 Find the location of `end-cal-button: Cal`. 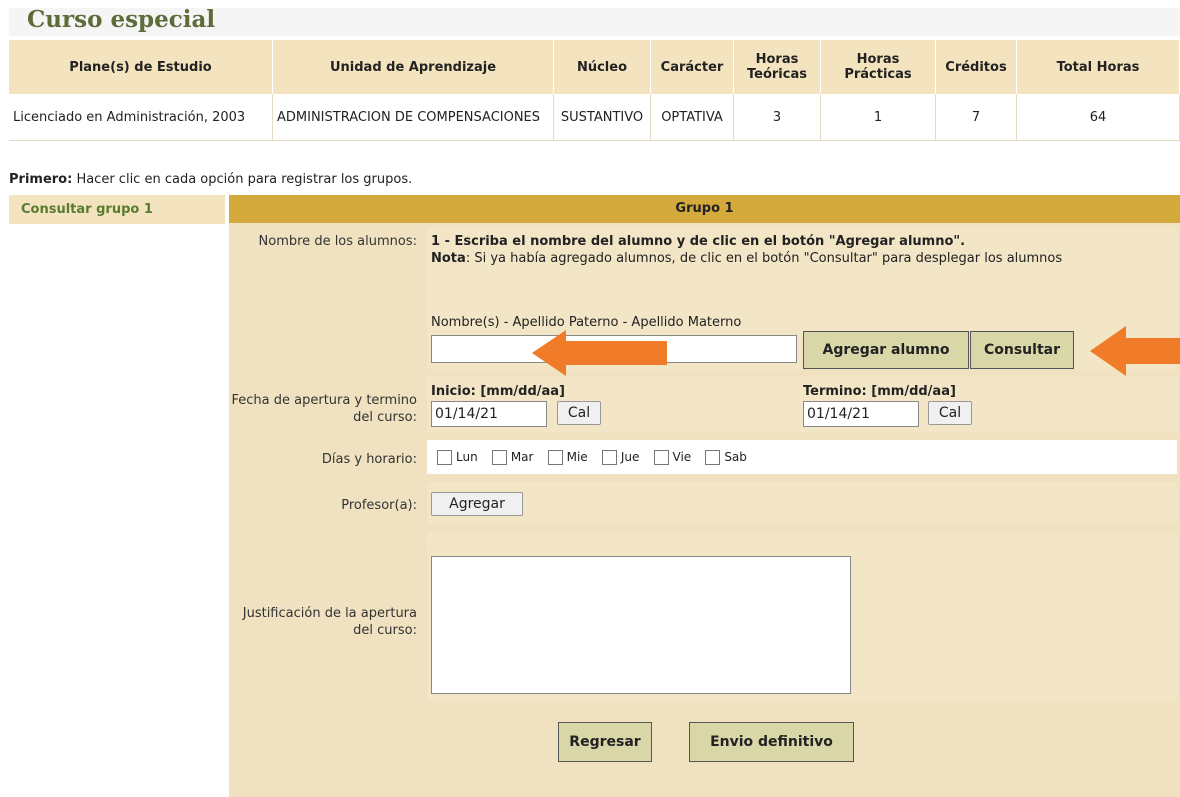

end-cal-button: Cal is located at coordinates (950, 413).